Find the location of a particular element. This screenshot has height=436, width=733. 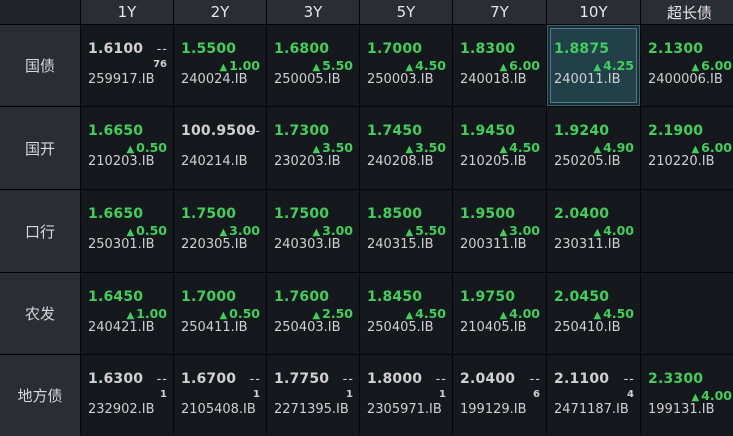

change-value: 4.25 is located at coordinates (618, 65).